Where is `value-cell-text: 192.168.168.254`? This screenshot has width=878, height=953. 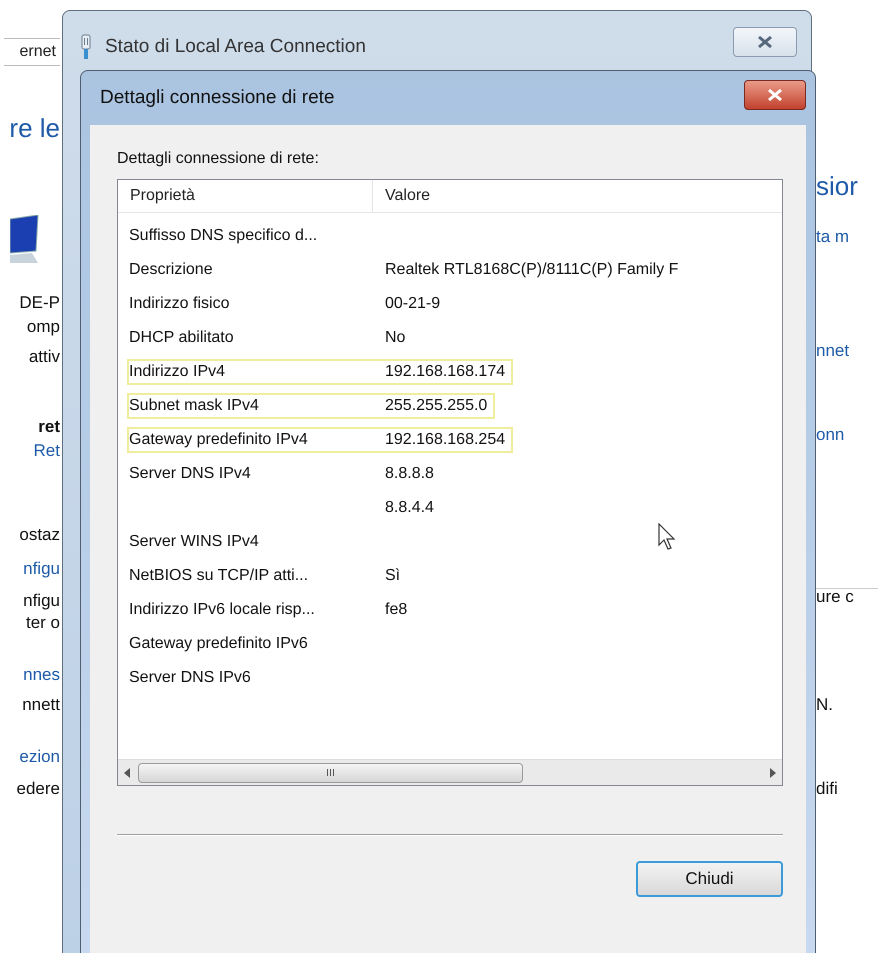
value-cell-text: 192.168.168.254 is located at coordinates (445, 440).